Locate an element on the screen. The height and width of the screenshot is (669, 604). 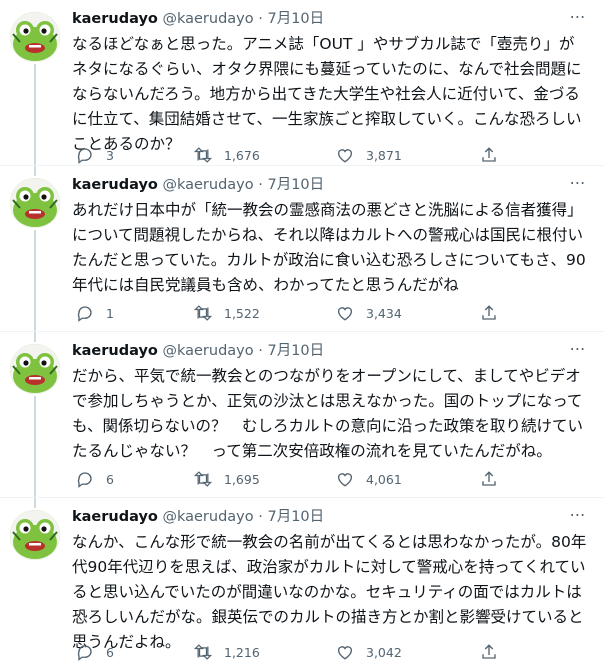
reply-count: 3 is located at coordinates (110, 155).